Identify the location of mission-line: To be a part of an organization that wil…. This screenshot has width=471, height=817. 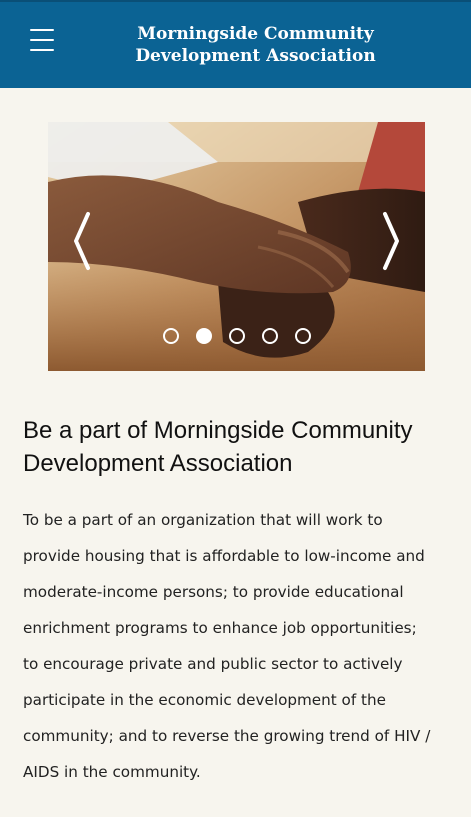
(203, 520).